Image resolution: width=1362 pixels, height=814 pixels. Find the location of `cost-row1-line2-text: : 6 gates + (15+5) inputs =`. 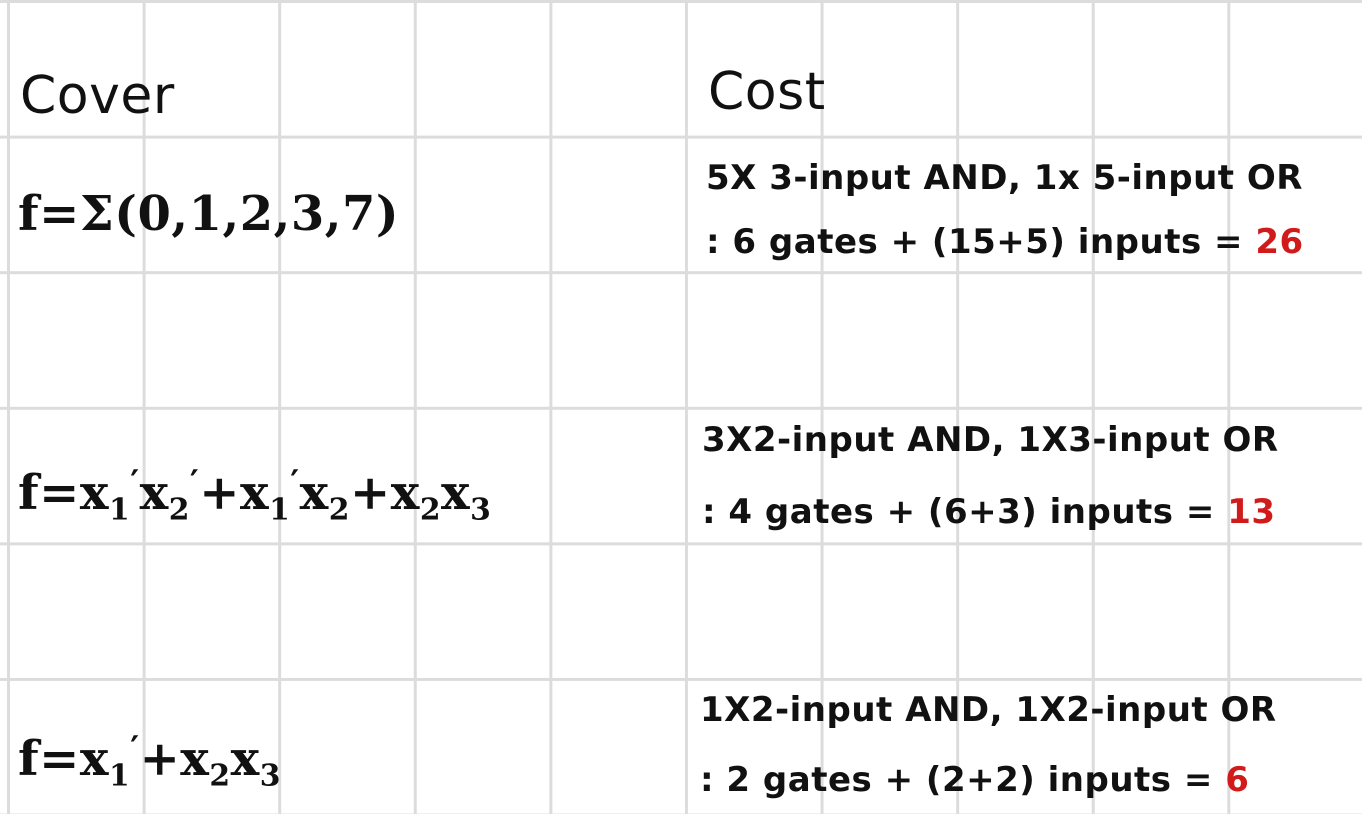

cost-row1-line2-text: : 6 gates + (15+5) inputs = is located at coordinates (975, 242).